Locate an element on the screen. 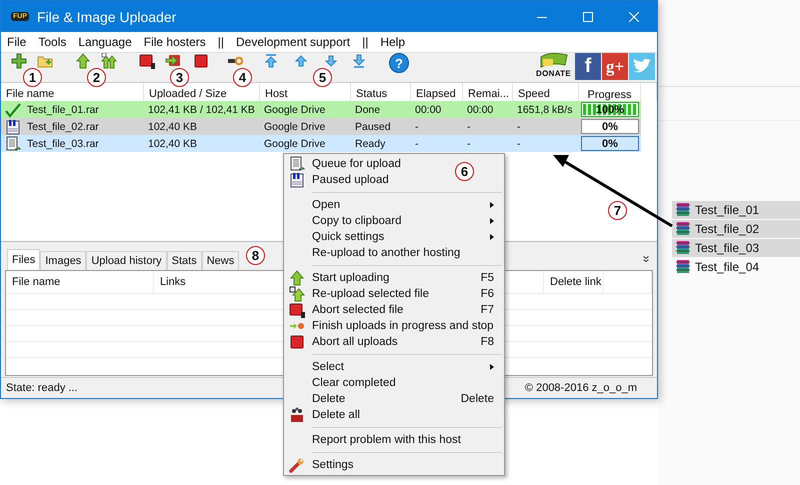 The image size is (800, 485). menu-item: Open is located at coordinates (326, 205).